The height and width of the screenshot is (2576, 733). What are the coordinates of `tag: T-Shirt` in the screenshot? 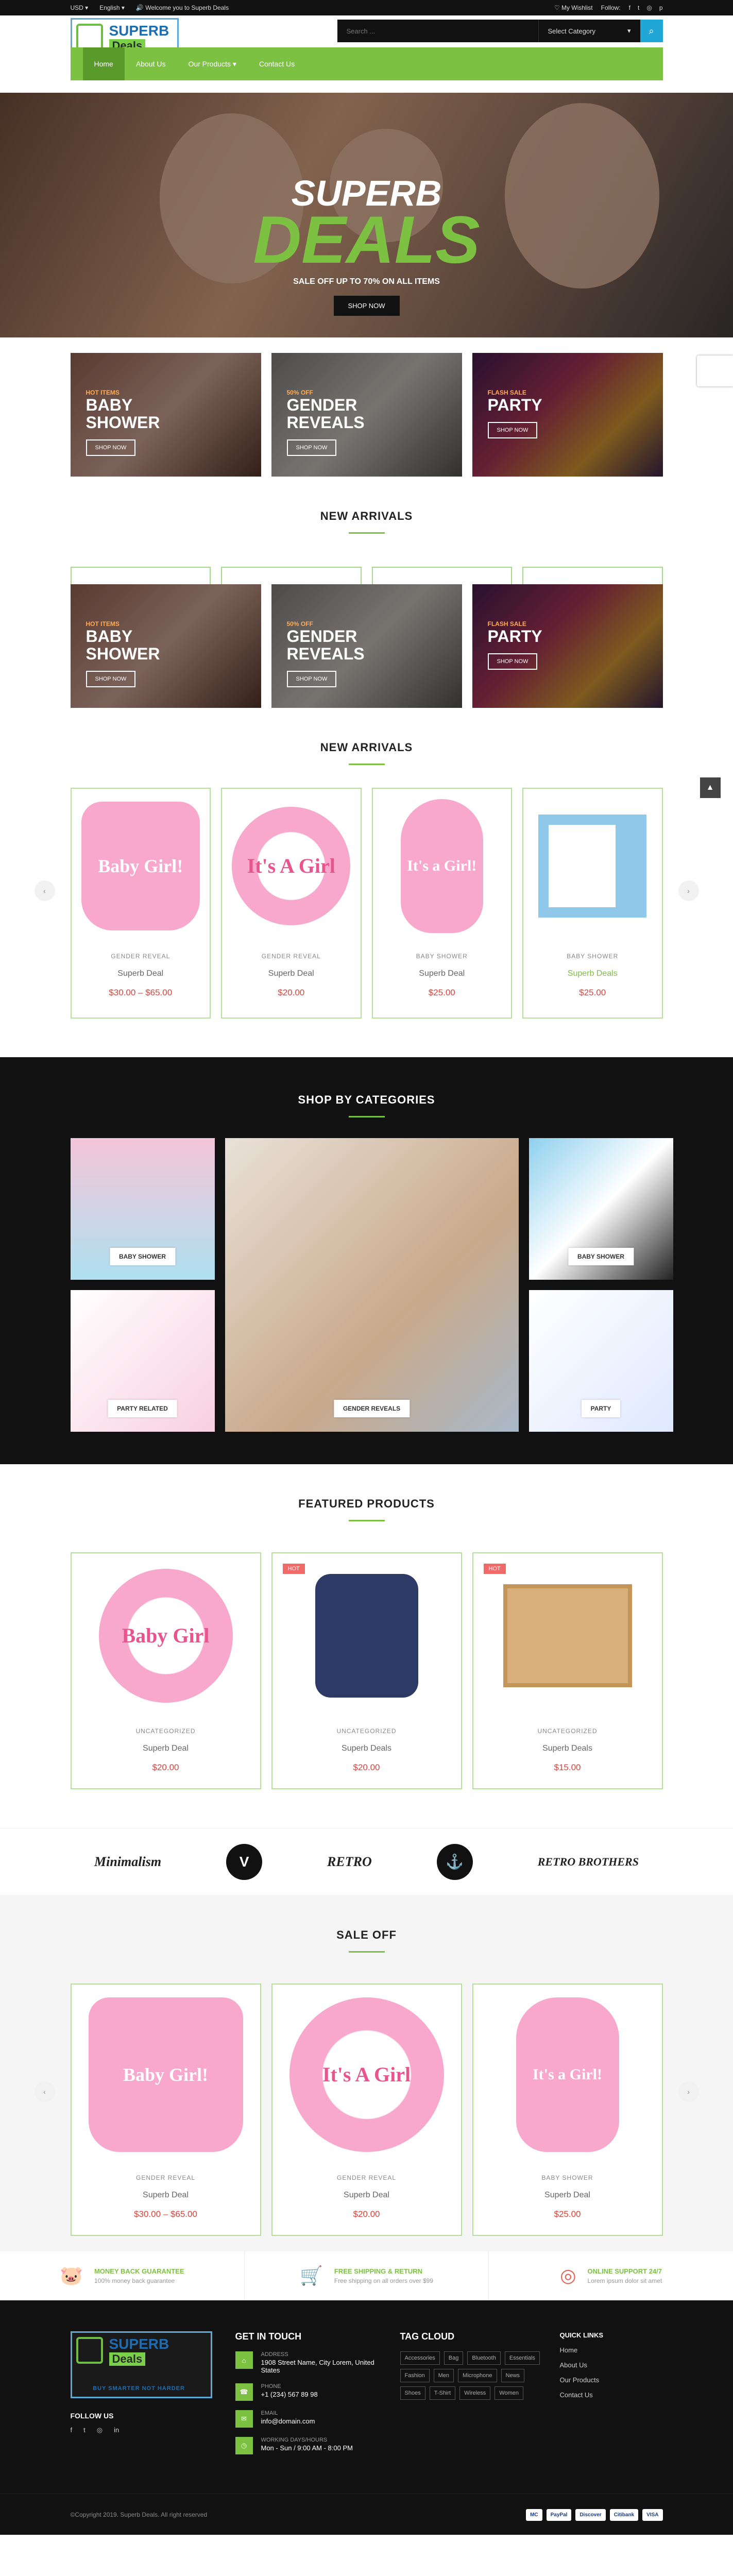 It's located at (442, 2393).